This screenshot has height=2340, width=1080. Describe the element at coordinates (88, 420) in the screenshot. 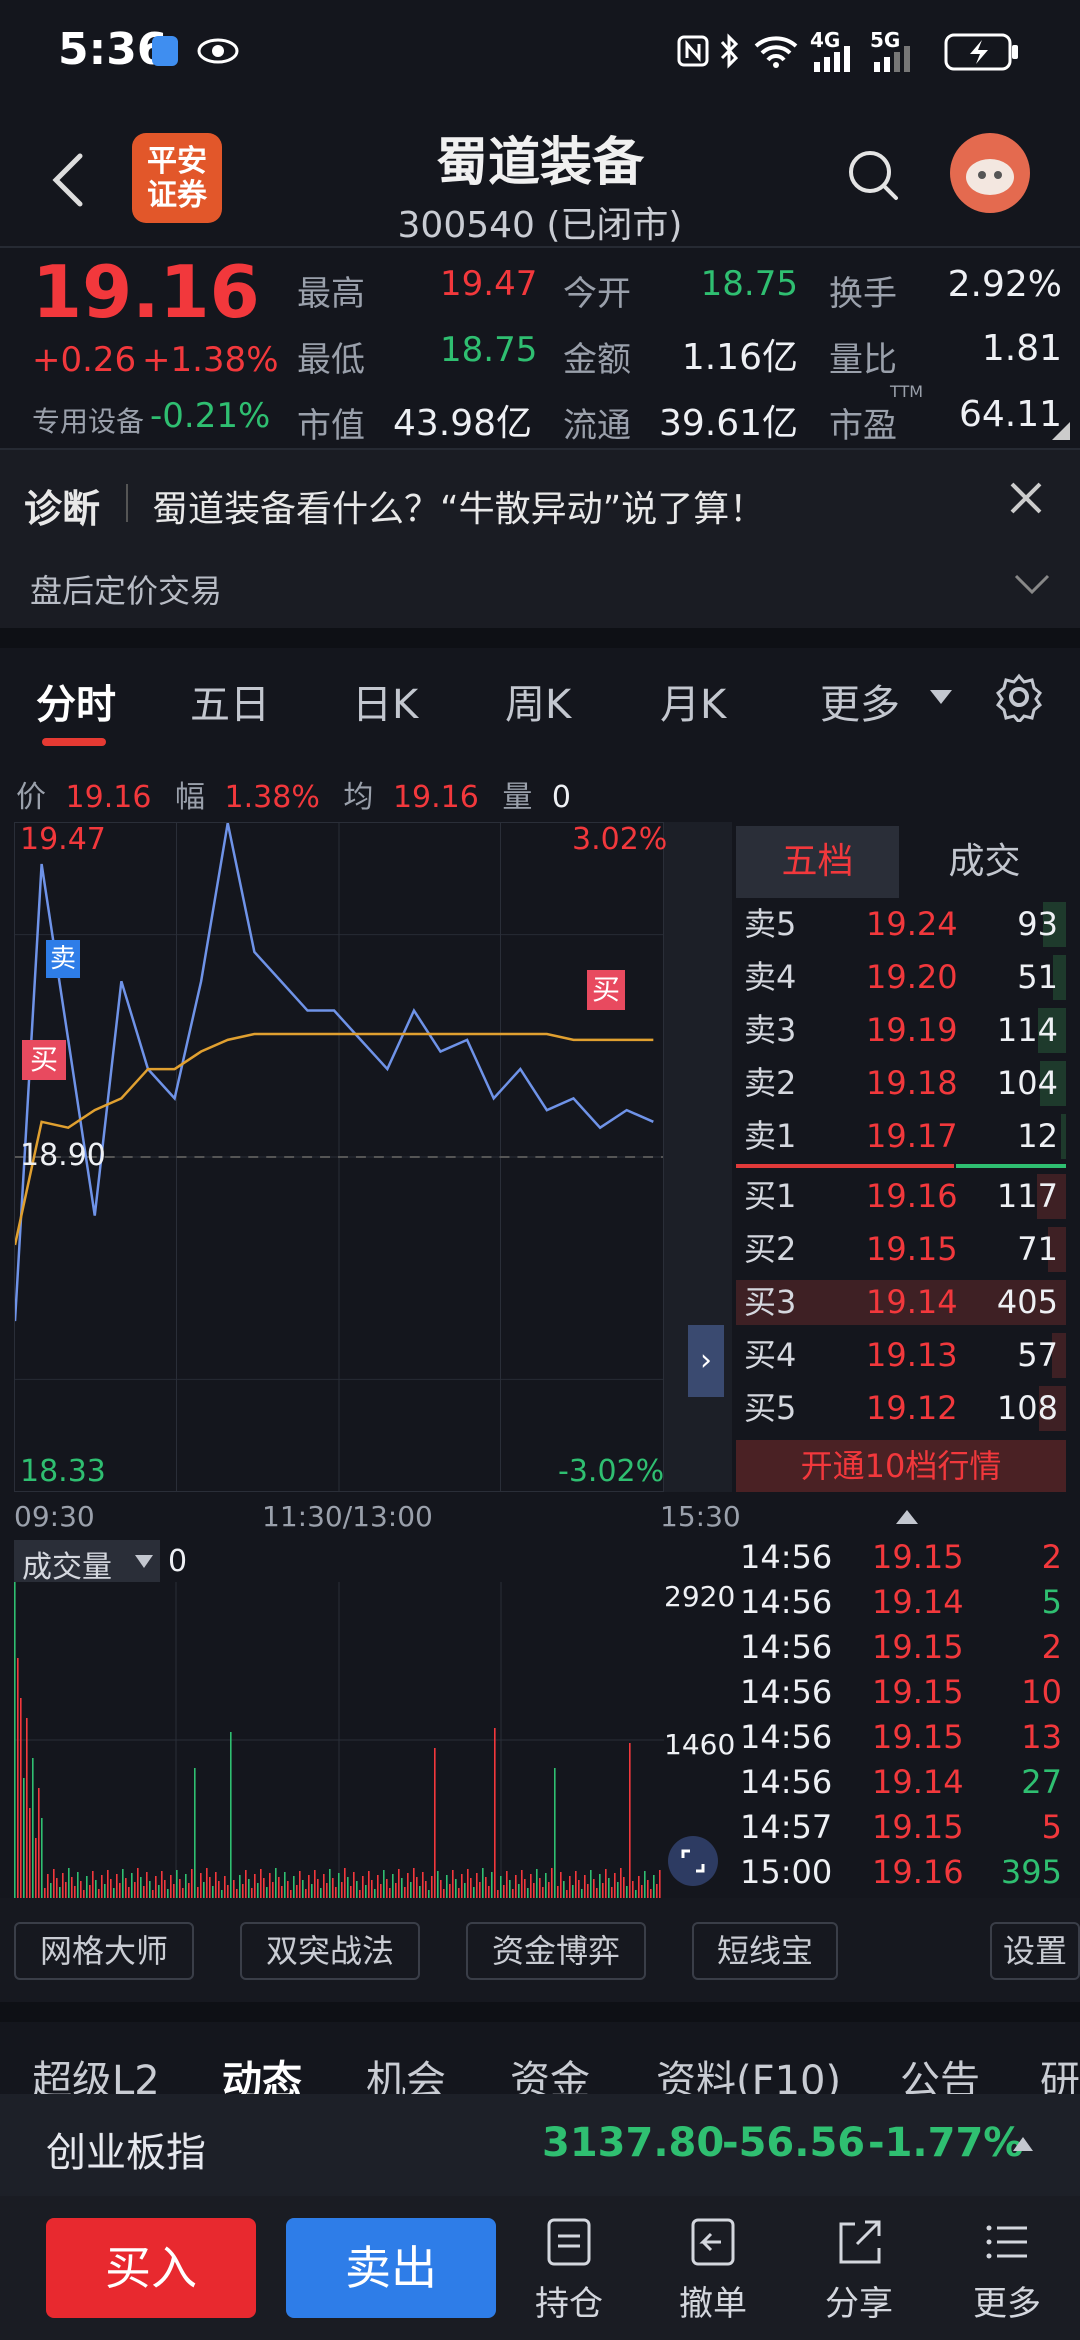

I see `sector-label: 专用设备` at that location.